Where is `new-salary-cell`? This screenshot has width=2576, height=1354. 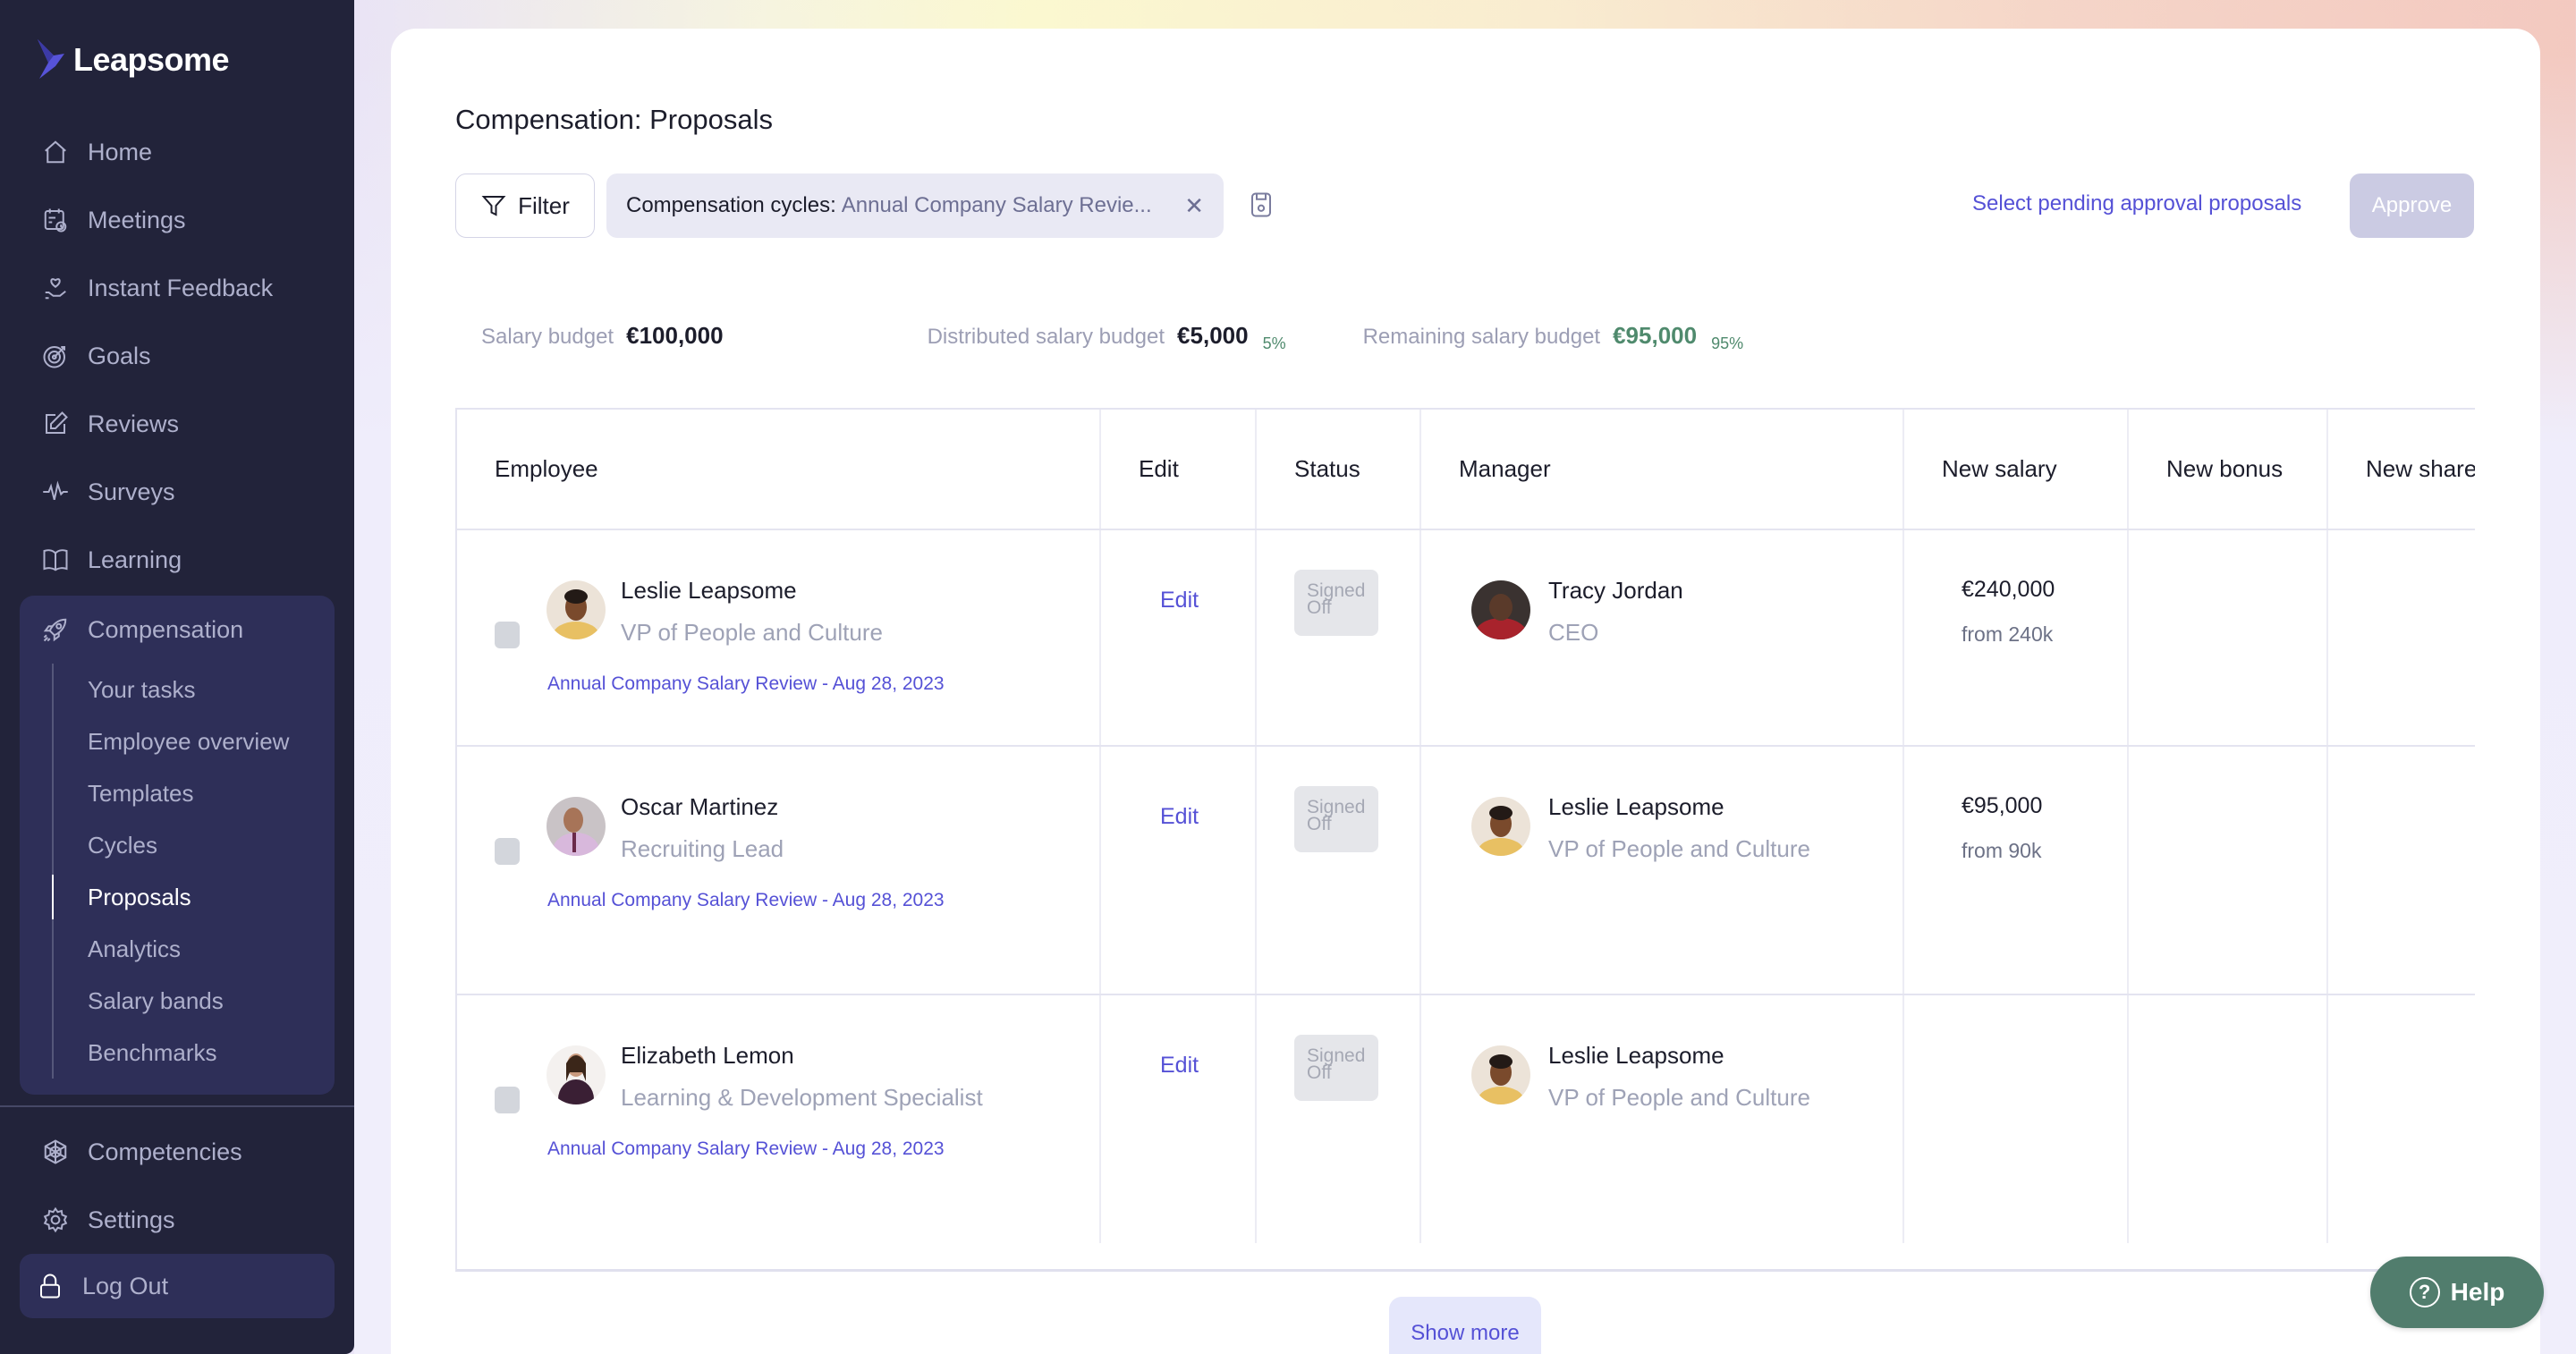 new-salary-cell is located at coordinates (2016, 1118).